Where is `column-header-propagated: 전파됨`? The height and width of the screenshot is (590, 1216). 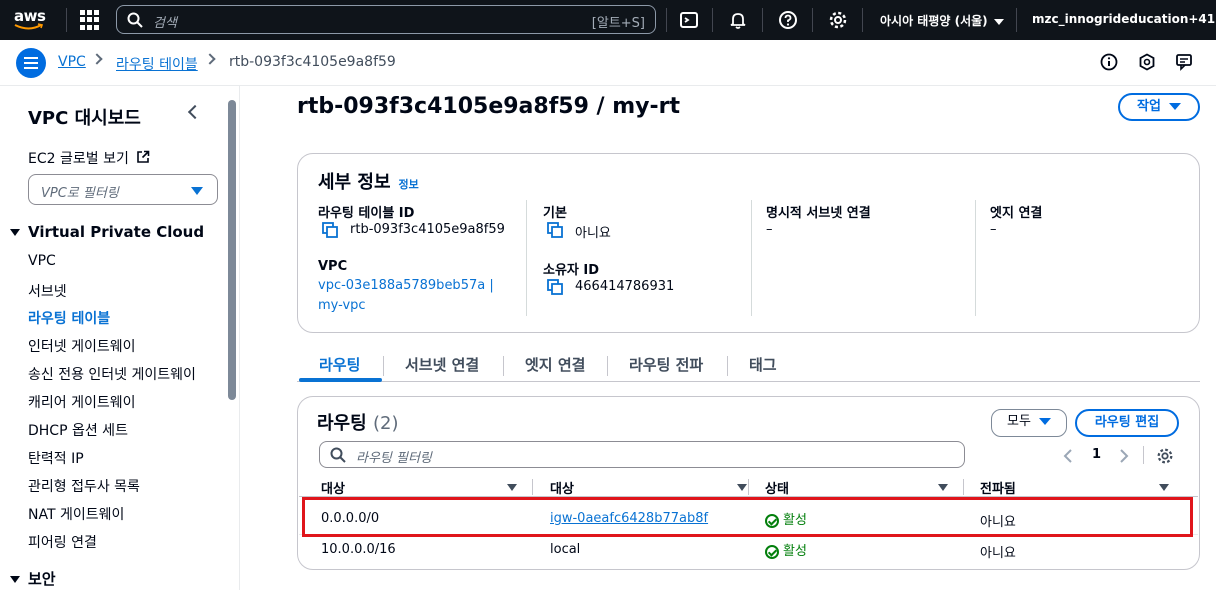
column-header-propagated: 전파됨 is located at coordinates (998, 487).